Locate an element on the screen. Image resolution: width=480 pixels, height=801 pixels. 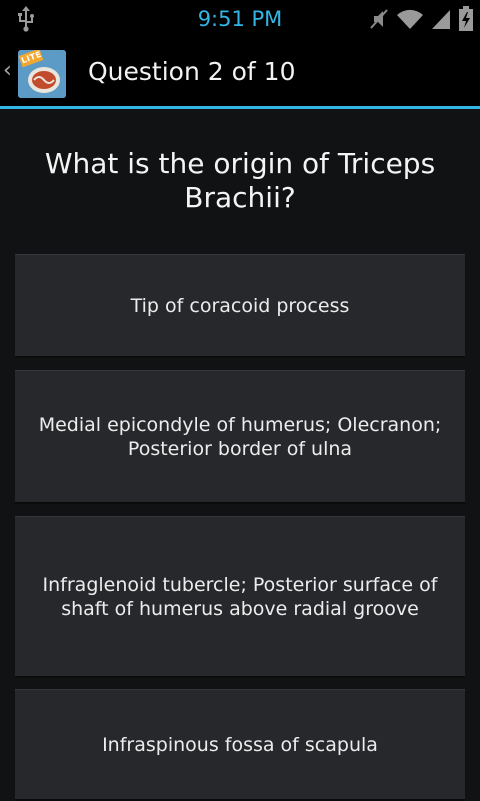
answer-option-label: Infraspinous fossa of scapula is located at coordinates (240, 744).